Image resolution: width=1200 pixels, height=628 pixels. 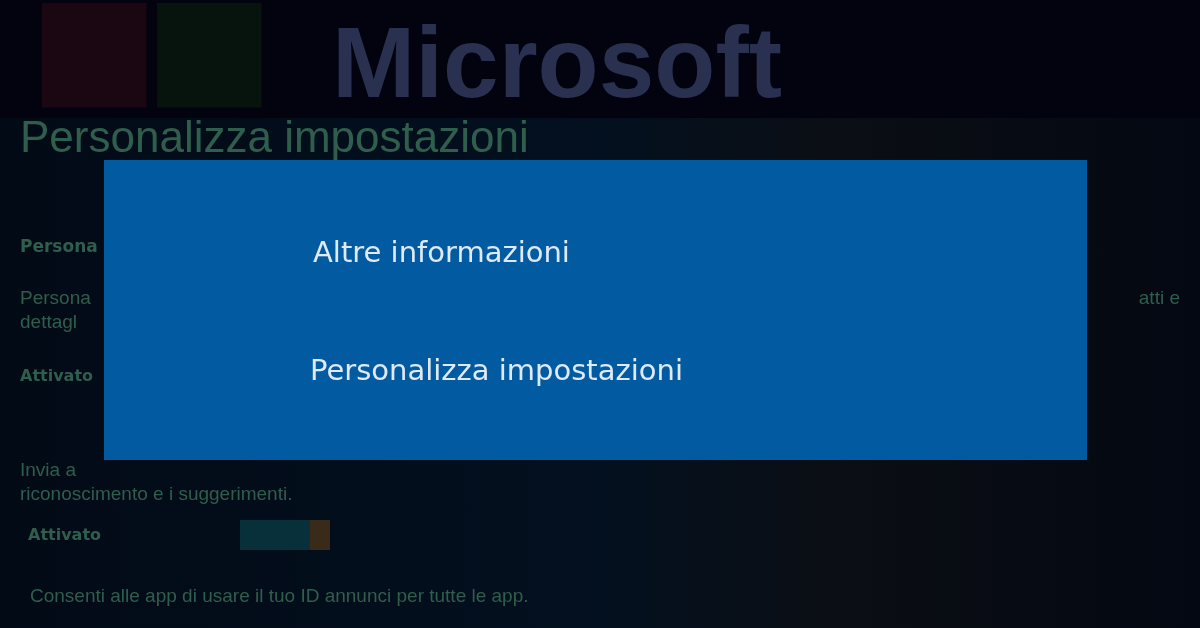 What do you see at coordinates (557, 62) in the screenshot?
I see `logo-text: Microsoft` at bounding box center [557, 62].